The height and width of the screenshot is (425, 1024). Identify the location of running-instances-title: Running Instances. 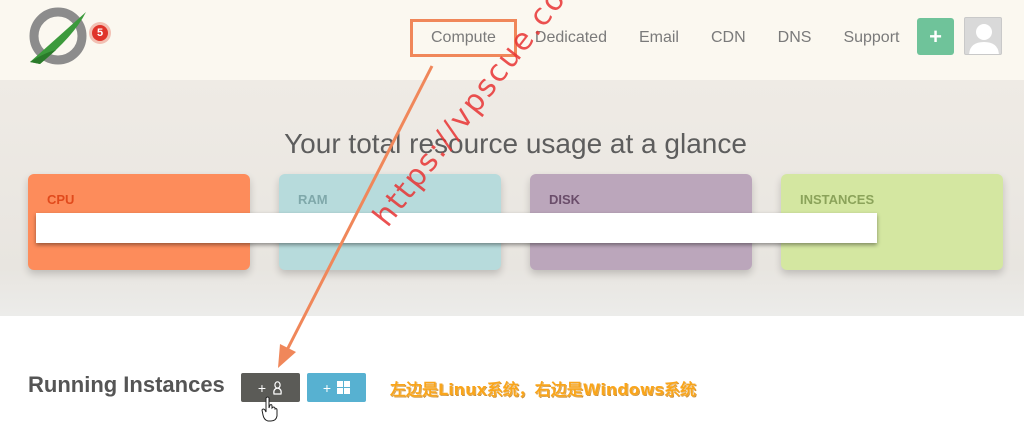
(126, 384).